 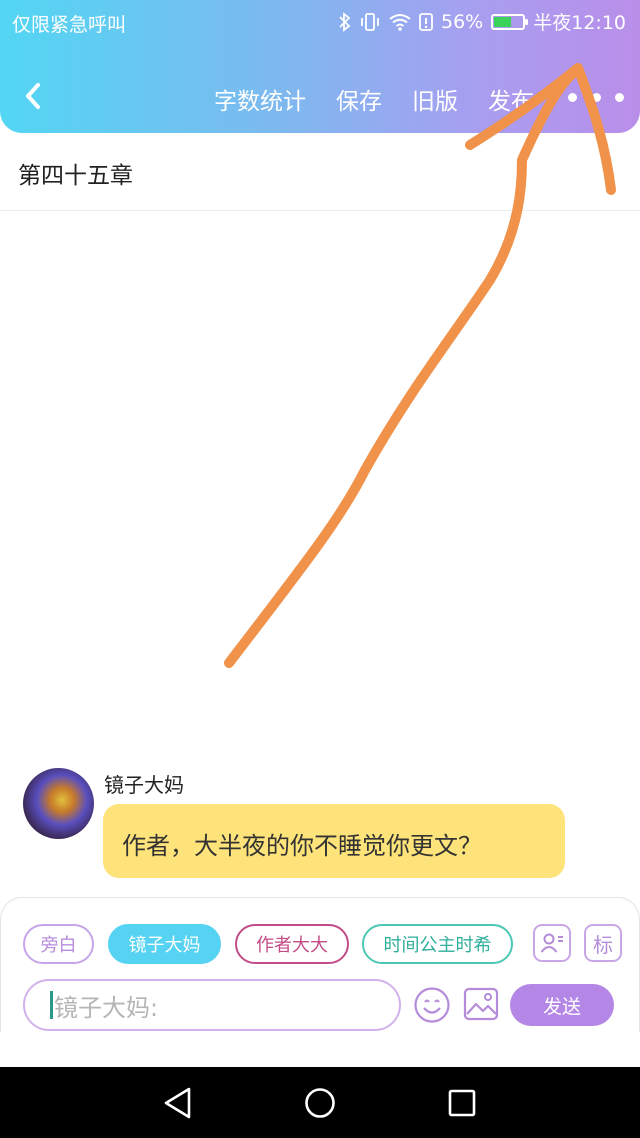 What do you see at coordinates (579, 23) in the screenshot?
I see `status-time: 半夜12:10` at bounding box center [579, 23].